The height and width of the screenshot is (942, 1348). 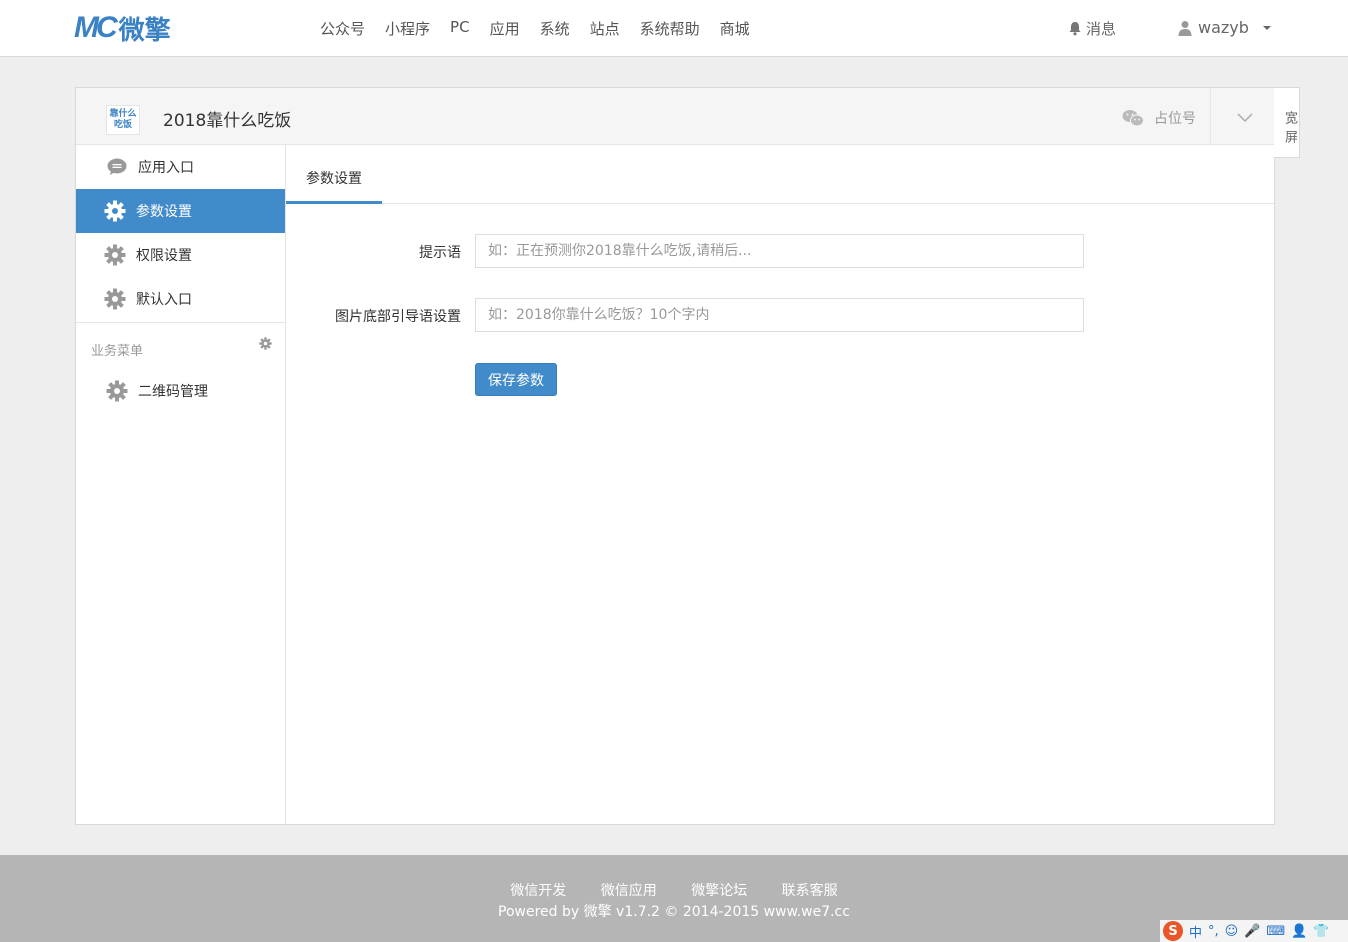 I want to click on nav-item-help: 系统帮助, so click(x=670, y=28).